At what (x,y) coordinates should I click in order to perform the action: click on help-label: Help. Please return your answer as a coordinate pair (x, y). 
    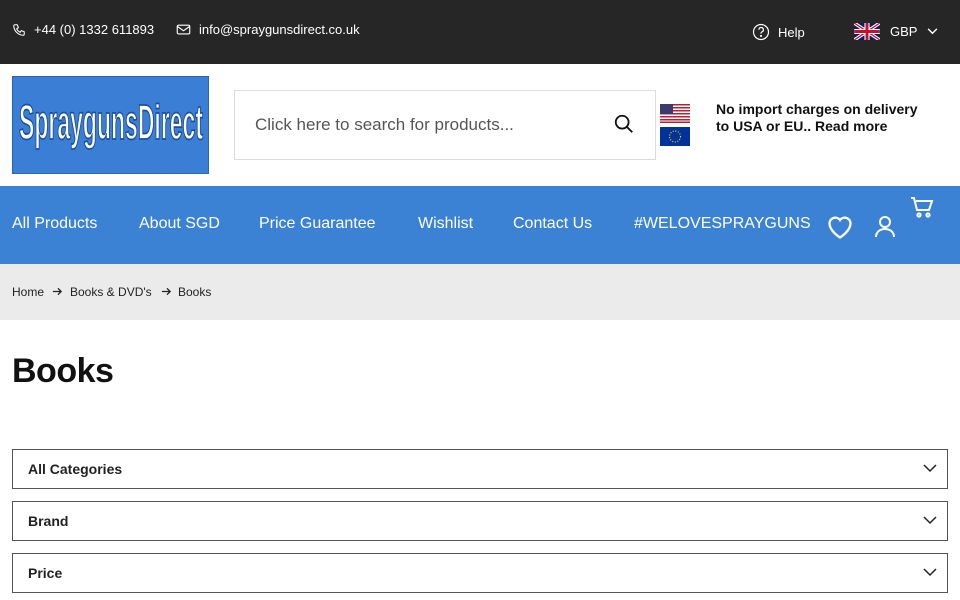
    Looking at the image, I should click on (791, 32).